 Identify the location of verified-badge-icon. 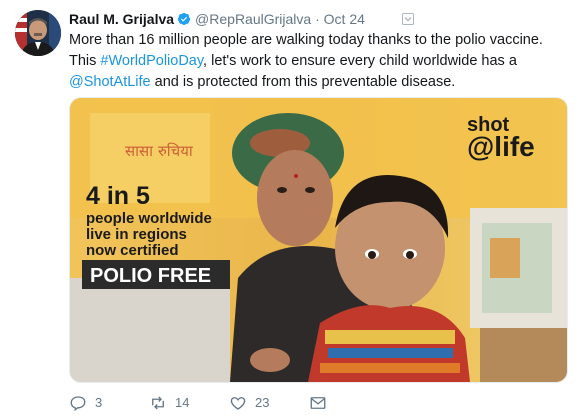
(184, 19).